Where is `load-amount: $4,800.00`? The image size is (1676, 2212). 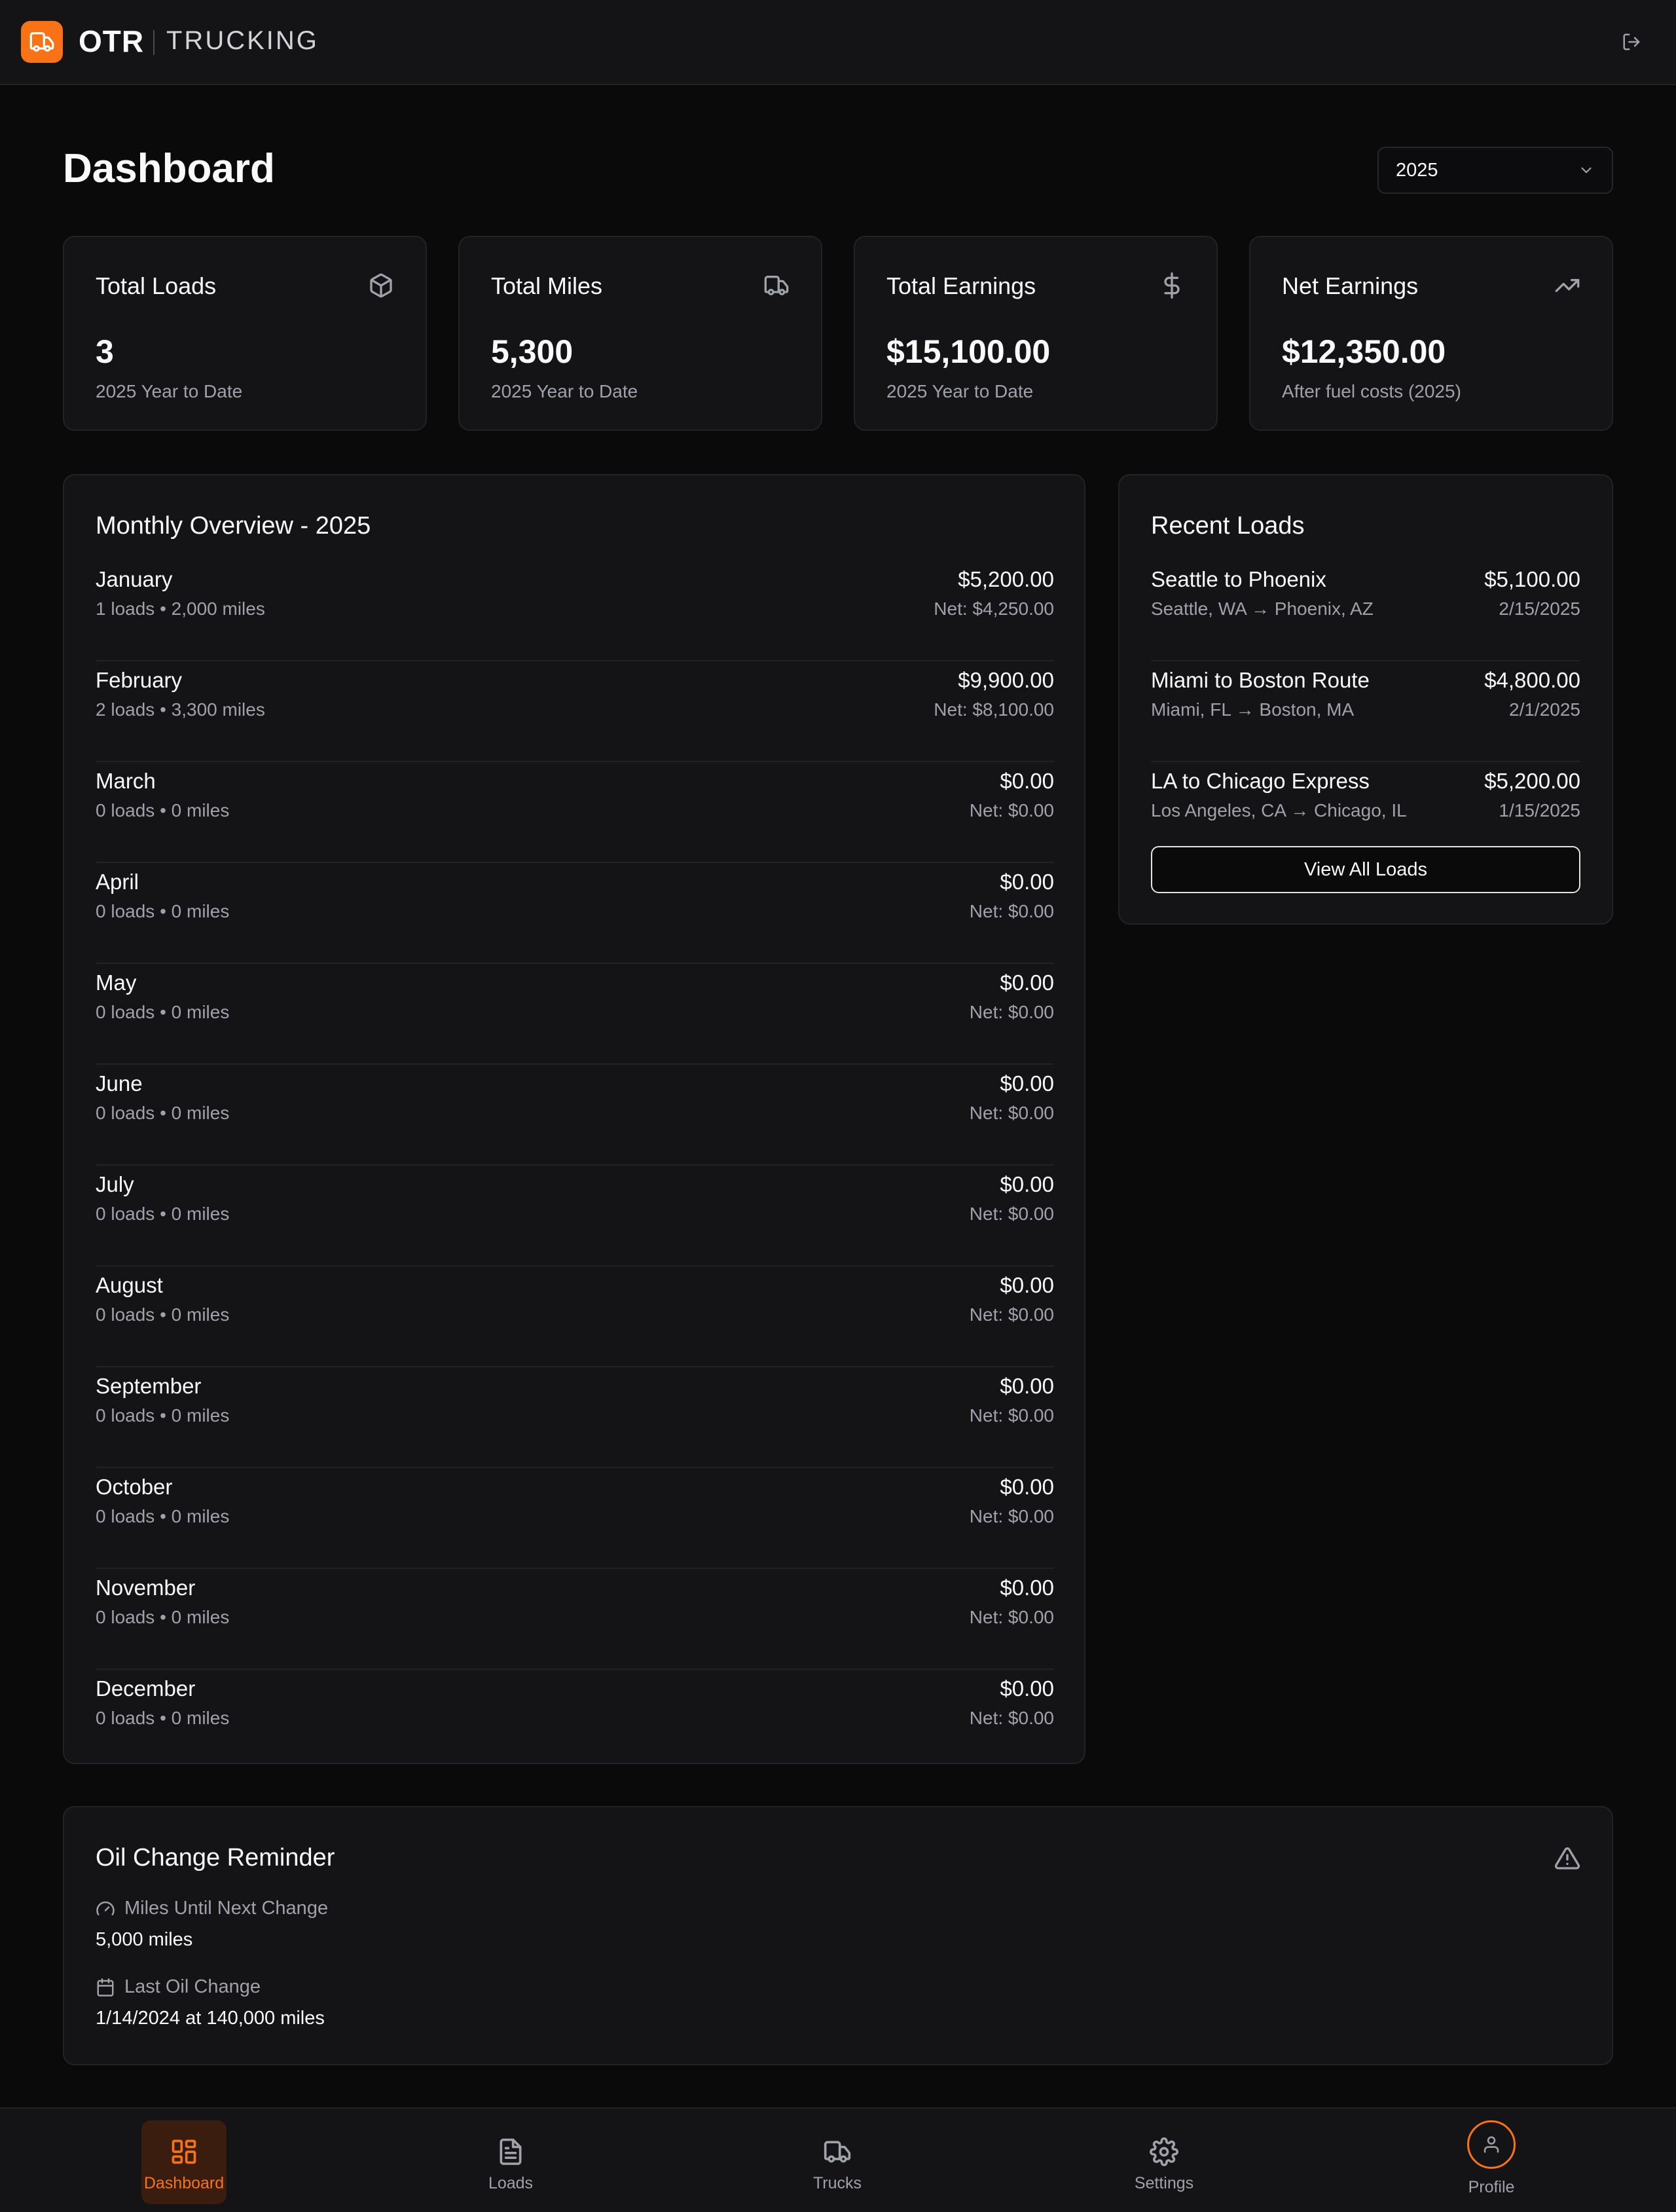 load-amount: $4,800.00 is located at coordinates (1532, 680).